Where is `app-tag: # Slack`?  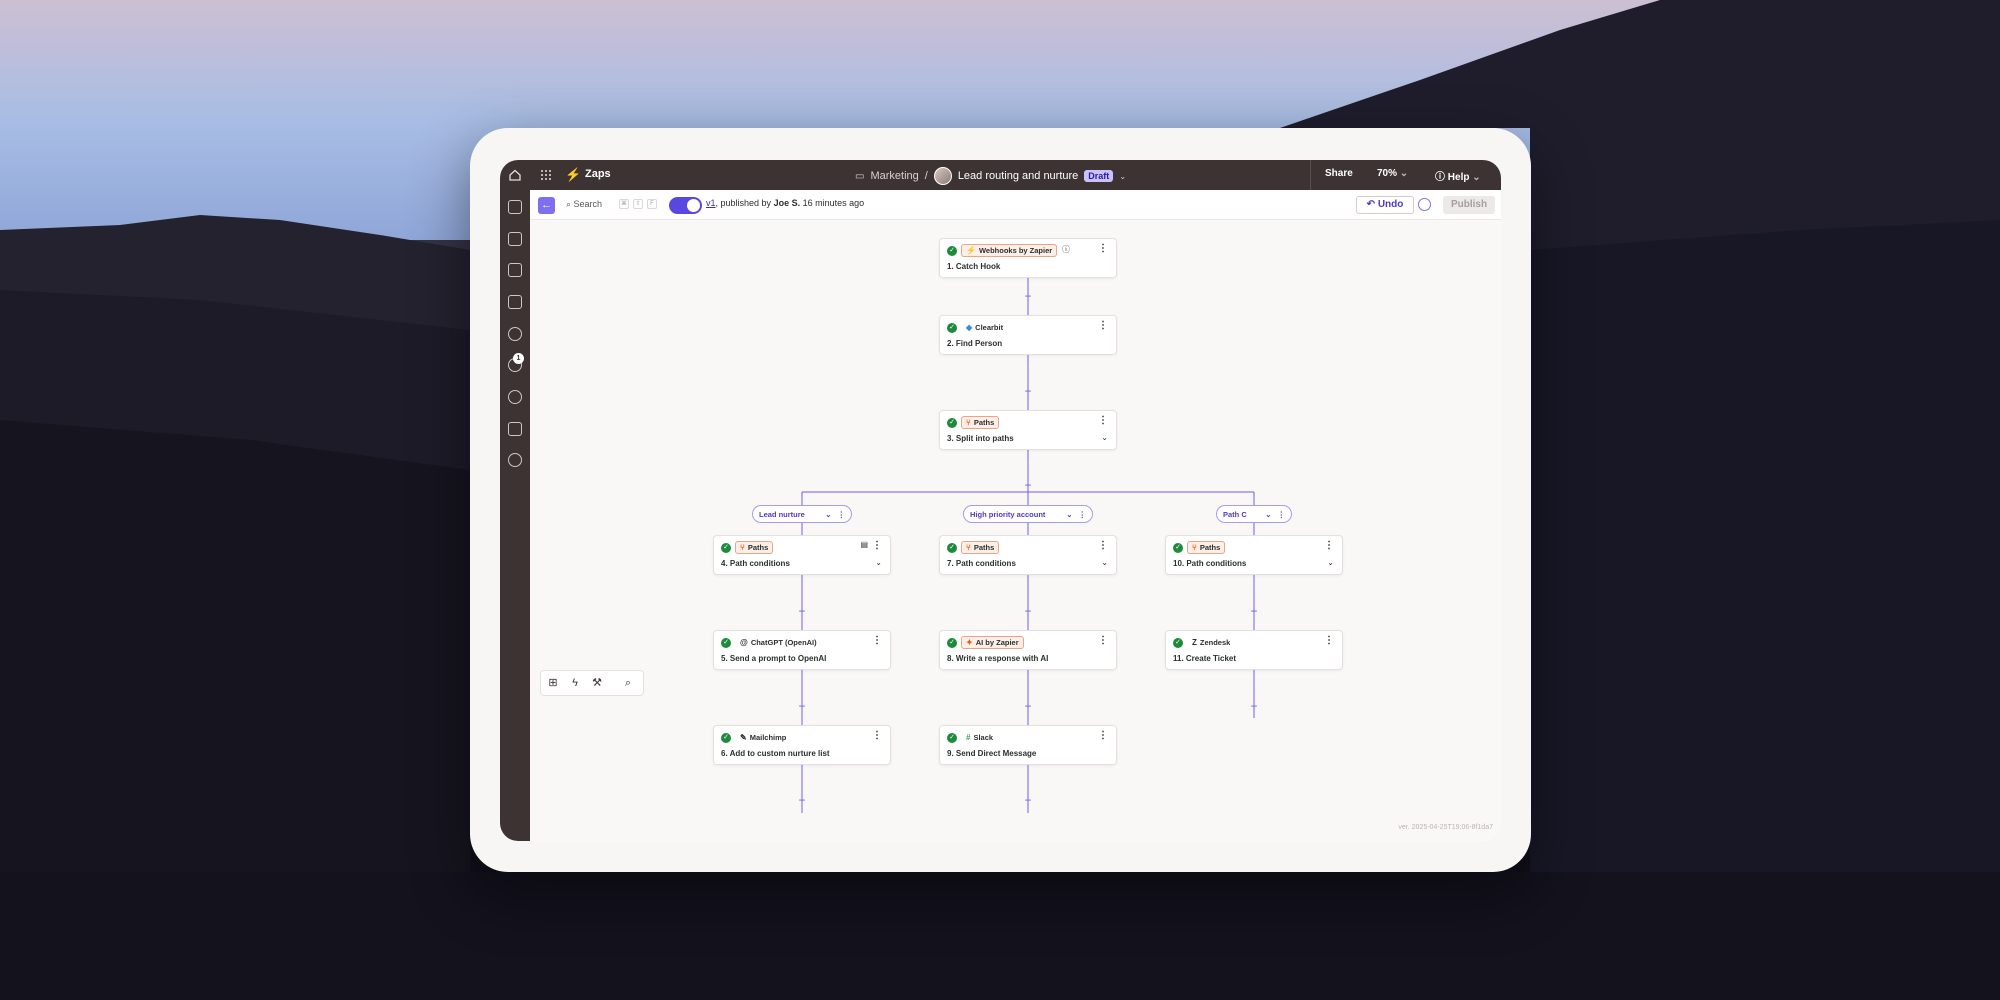 app-tag: # Slack is located at coordinates (979, 737).